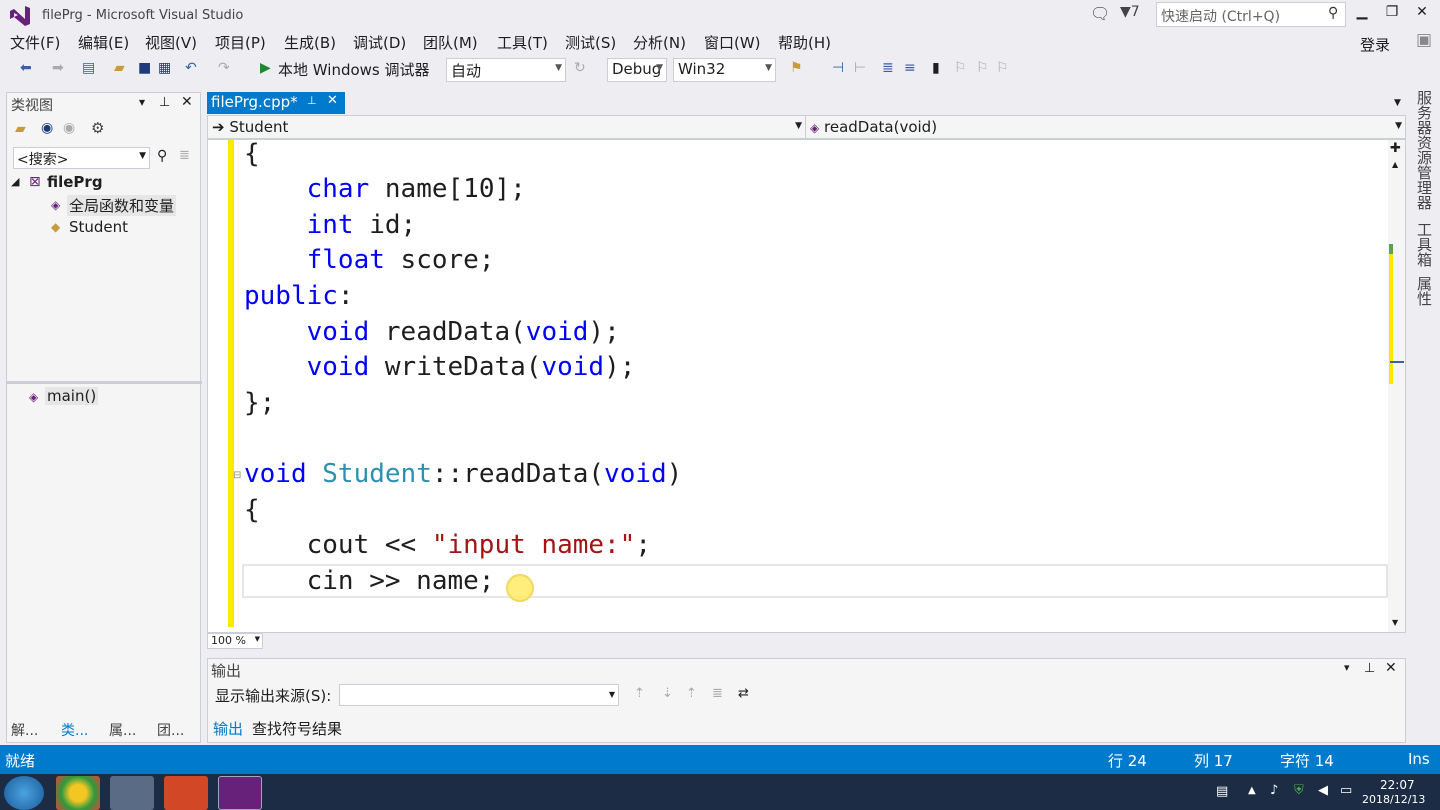  What do you see at coordinates (103, 42) in the screenshot?
I see `menu-edit: 编辑(E)` at bounding box center [103, 42].